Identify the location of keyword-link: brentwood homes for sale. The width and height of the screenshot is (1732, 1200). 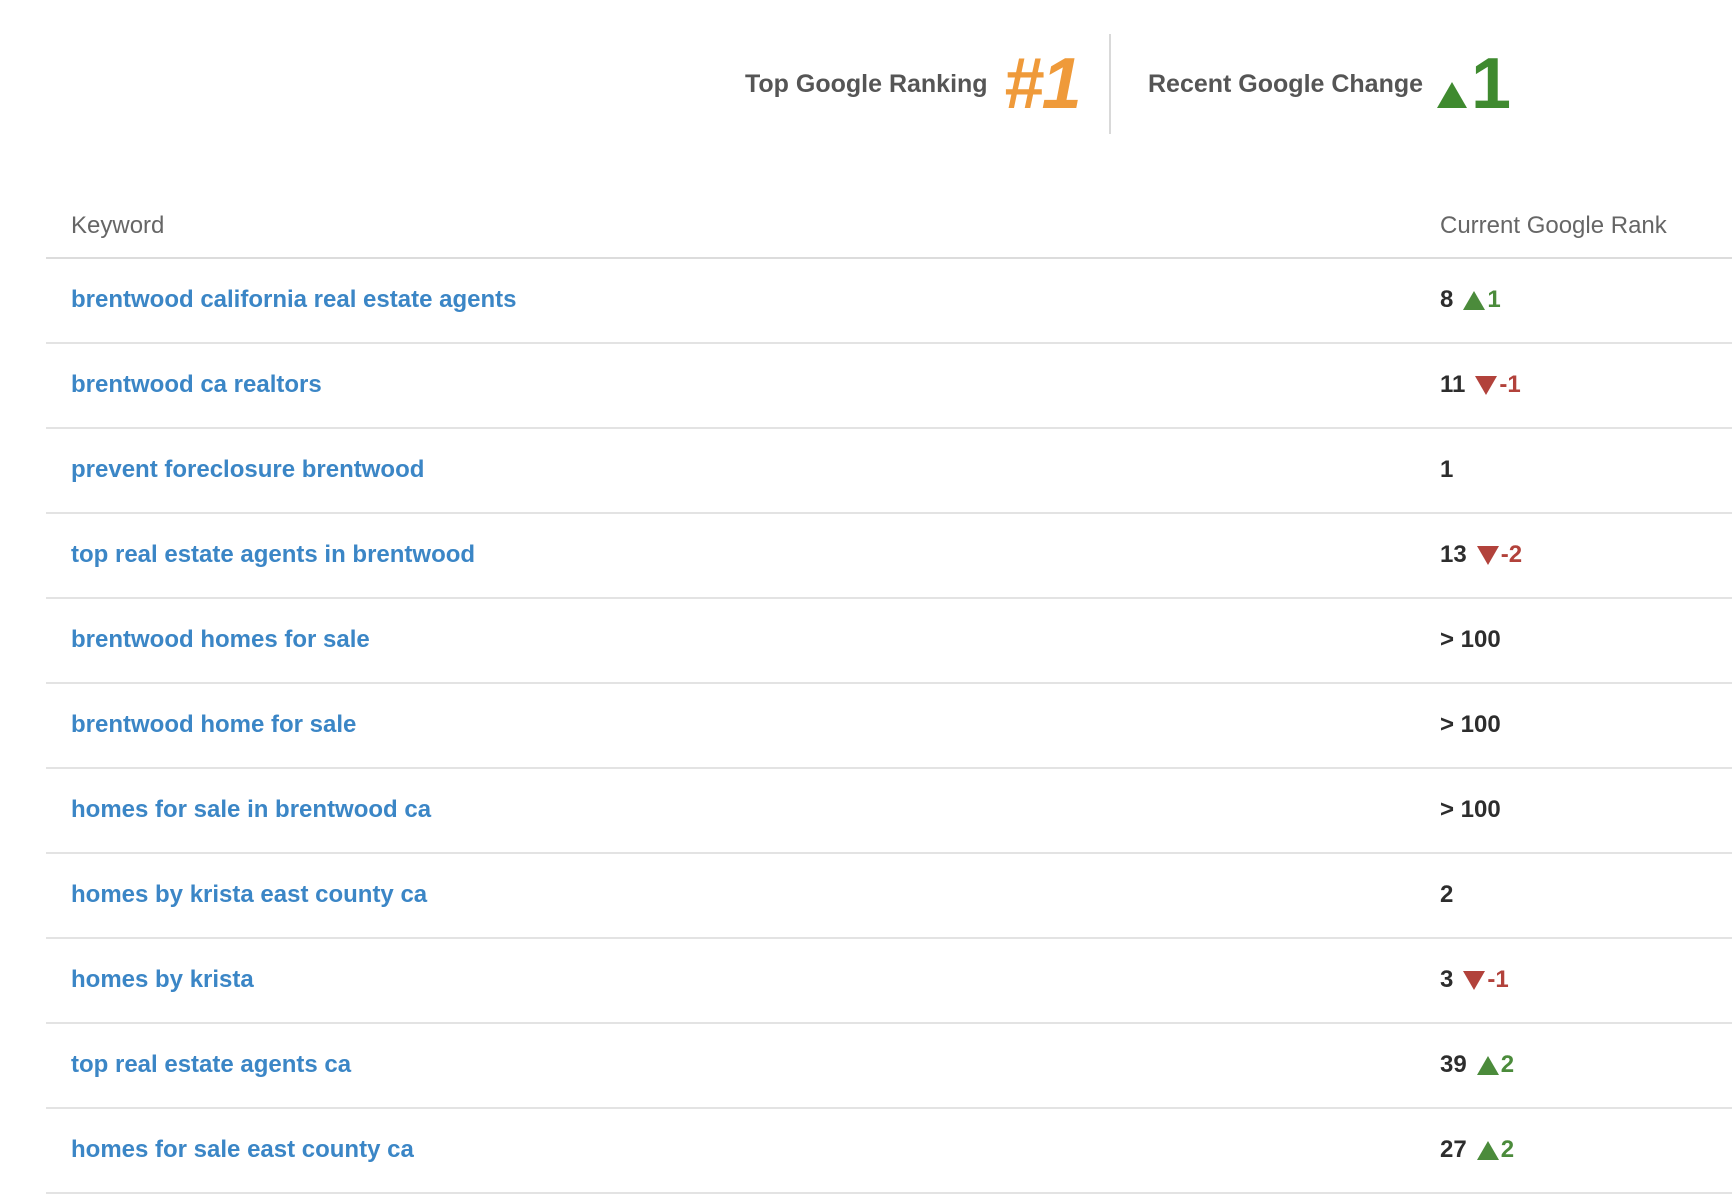
(220, 640).